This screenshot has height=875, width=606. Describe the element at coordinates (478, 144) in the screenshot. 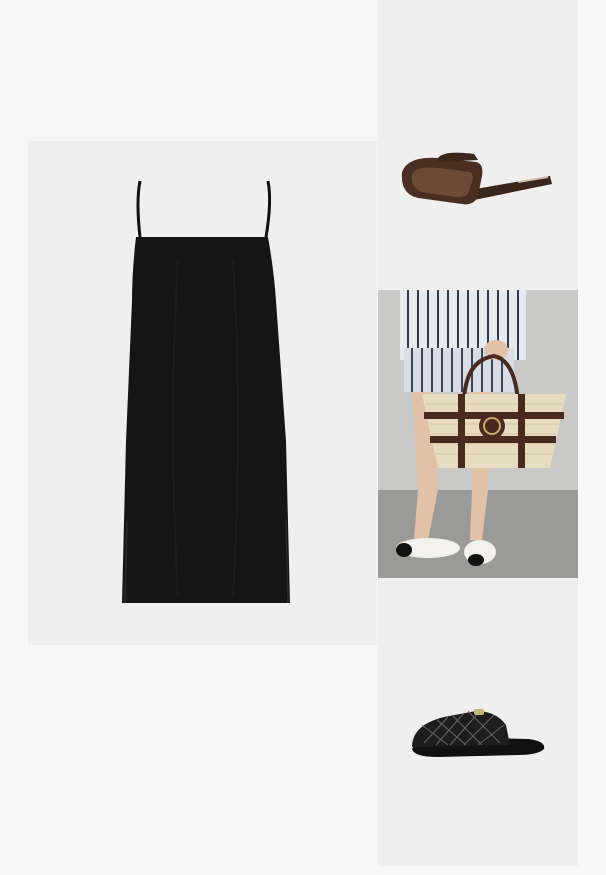

I see `sunglasses-product-image` at that location.